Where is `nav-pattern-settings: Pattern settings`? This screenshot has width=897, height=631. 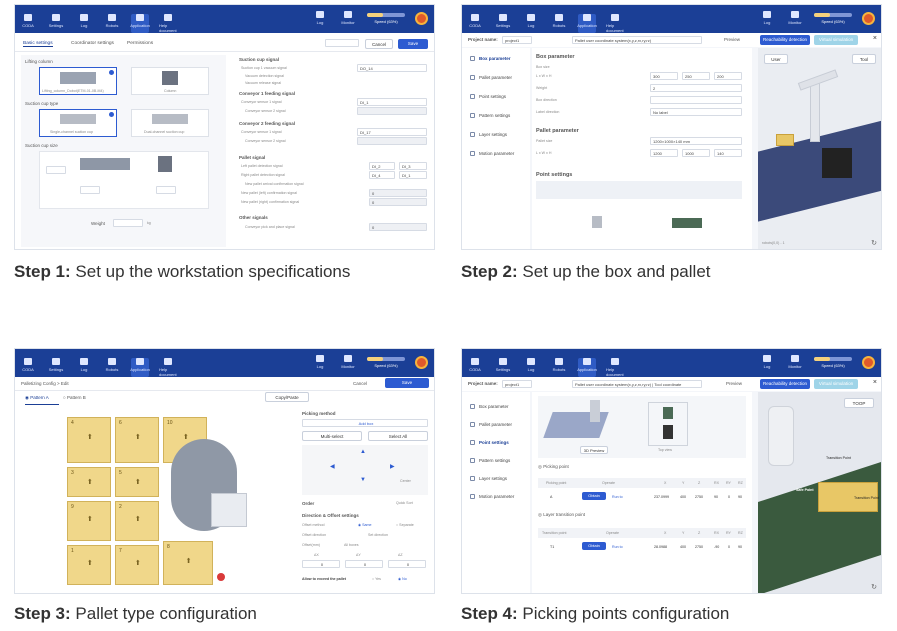
nav-pattern-settings: Pattern settings is located at coordinates (490, 115).